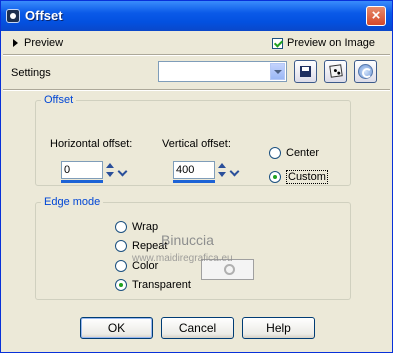 This screenshot has height=353, width=393. I want to click on reset-icon, so click(365, 71).